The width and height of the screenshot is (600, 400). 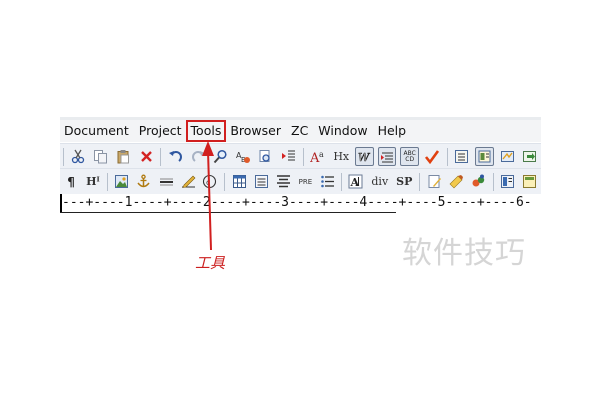 What do you see at coordinates (392, 131) in the screenshot?
I see `menu-help: Help` at bounding box center [392, 131].